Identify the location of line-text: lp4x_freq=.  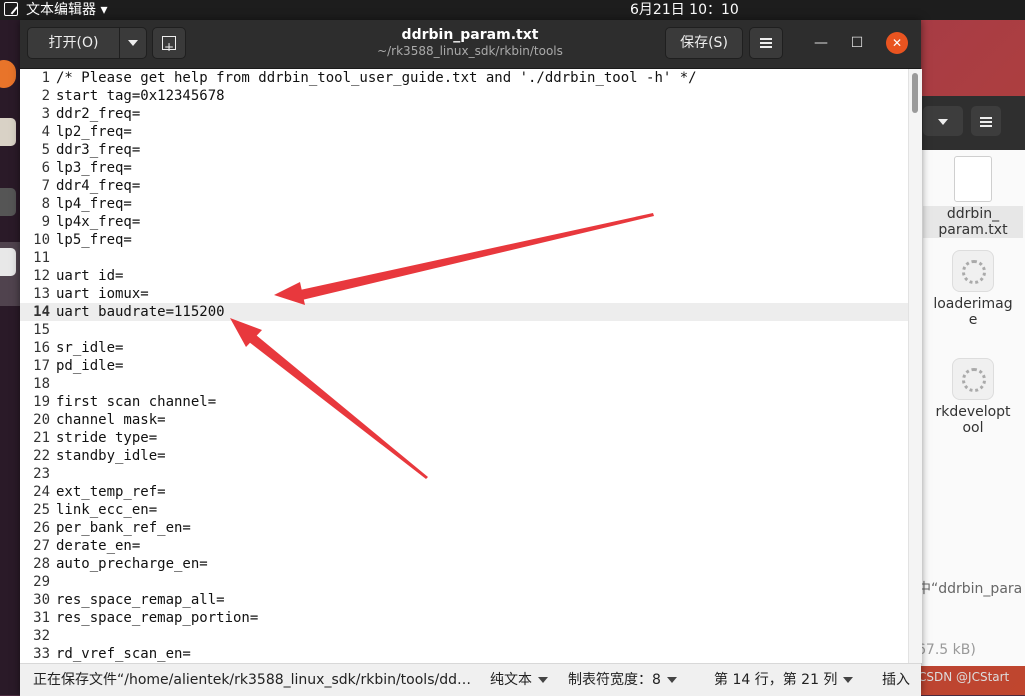
(98, 222).